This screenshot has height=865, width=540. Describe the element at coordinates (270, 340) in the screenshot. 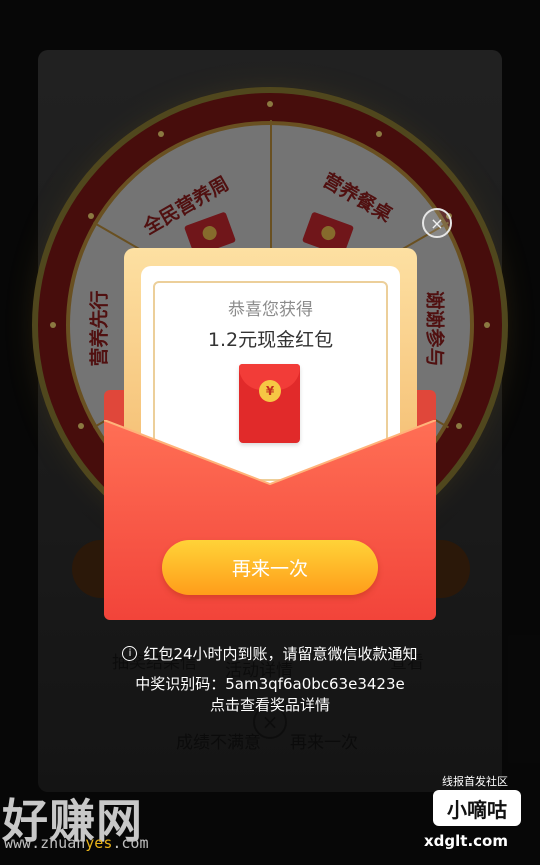

I see `prize-name: 1.2元现金红包` at that location.